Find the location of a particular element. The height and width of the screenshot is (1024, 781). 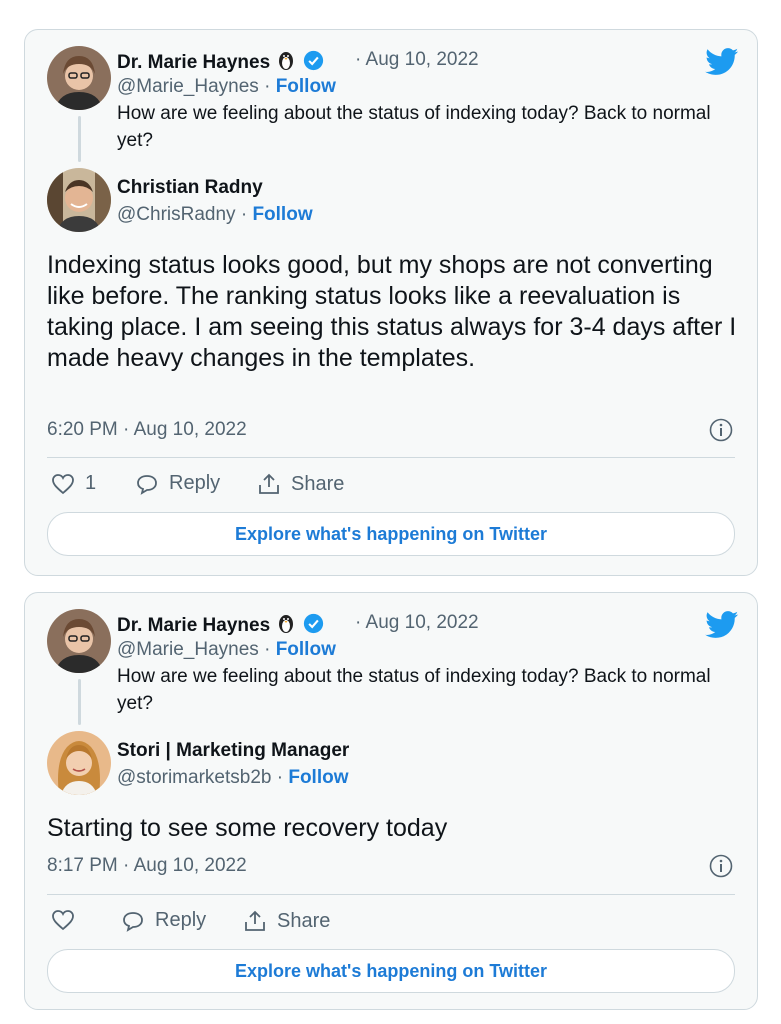

tweet-timestamp: 6:20 PM · Aug 10, 2022 is located at coordinates (147, 430).